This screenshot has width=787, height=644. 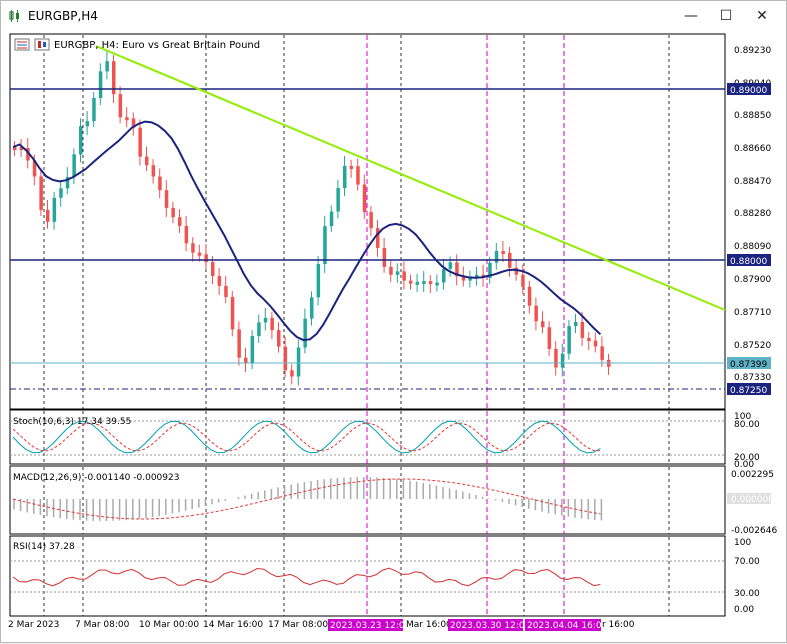 What do you see at coordinates (44, 547) in the screenshot?
I see `rsi-legend: RSI(14) 37.28` at bounding box center [44, 547].